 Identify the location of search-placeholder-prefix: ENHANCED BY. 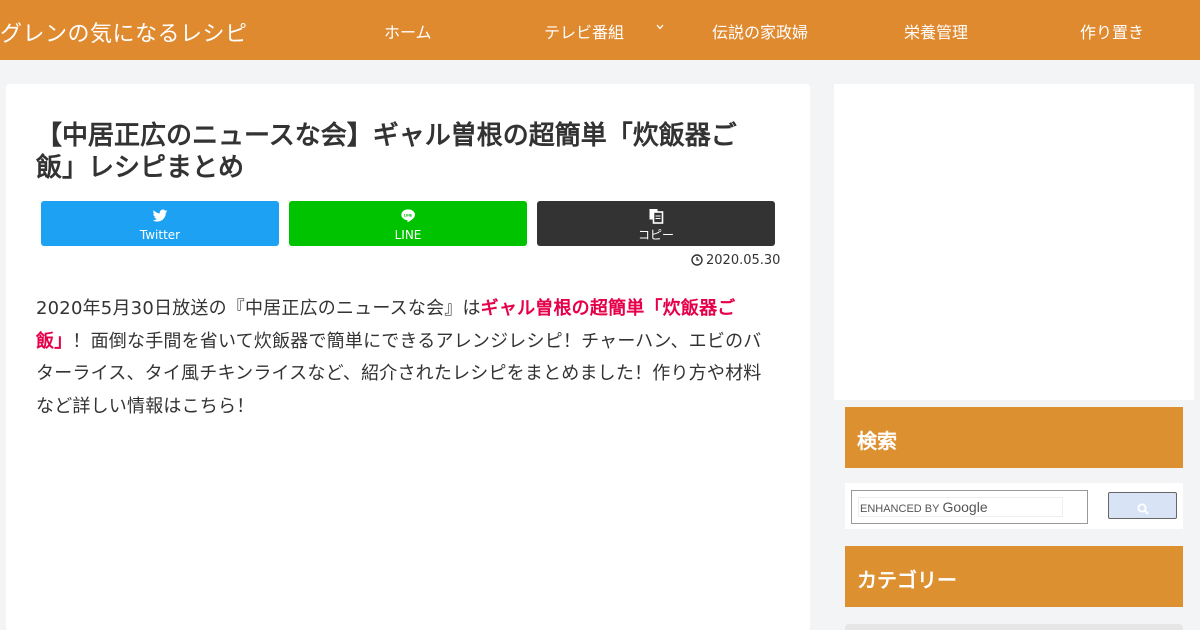
(900, 509).